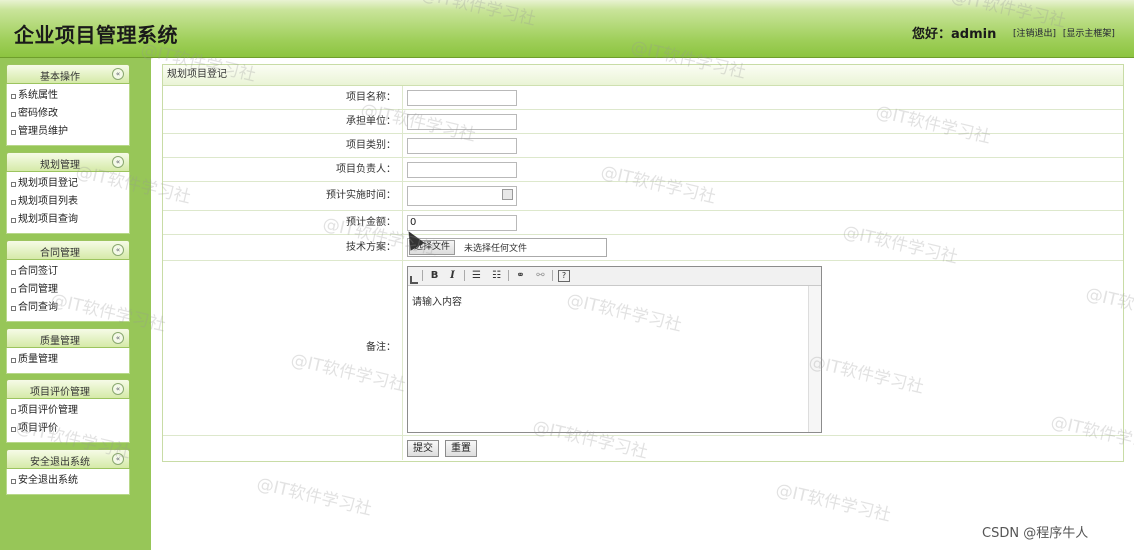 The image size is (1134, 550). What do you see at coordinates (283, 145) in the screenshot?
I see `field-label: 项目类别：` at bounding box center [283, 145].